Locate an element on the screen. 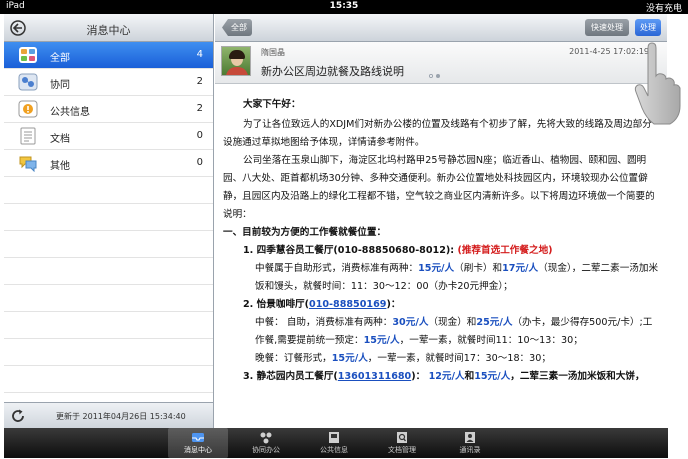  price: 12元/人 is located at coordinates (446, 376).